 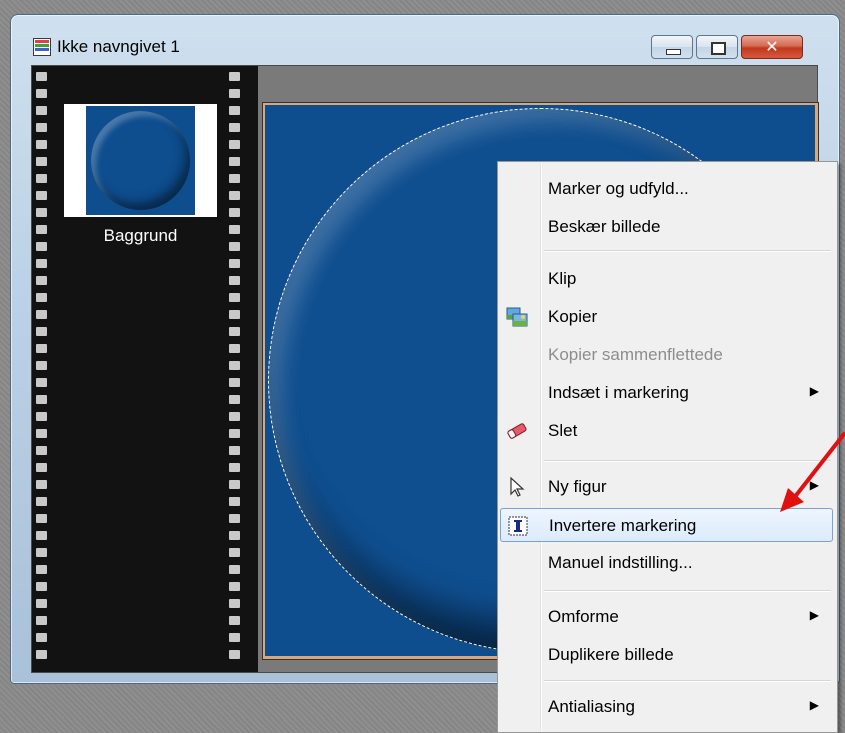 What do you see at coordinates (812, 472) in the screenshot?
I see `annotation-arrow-icon` at bounding box center [812, 472].